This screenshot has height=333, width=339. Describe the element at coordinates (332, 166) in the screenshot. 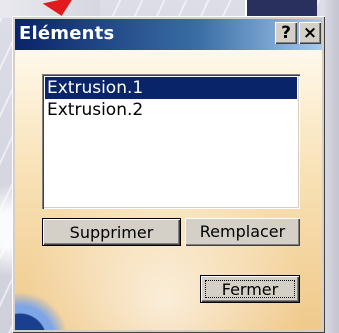

I see `background-window-strip-side` at that location.